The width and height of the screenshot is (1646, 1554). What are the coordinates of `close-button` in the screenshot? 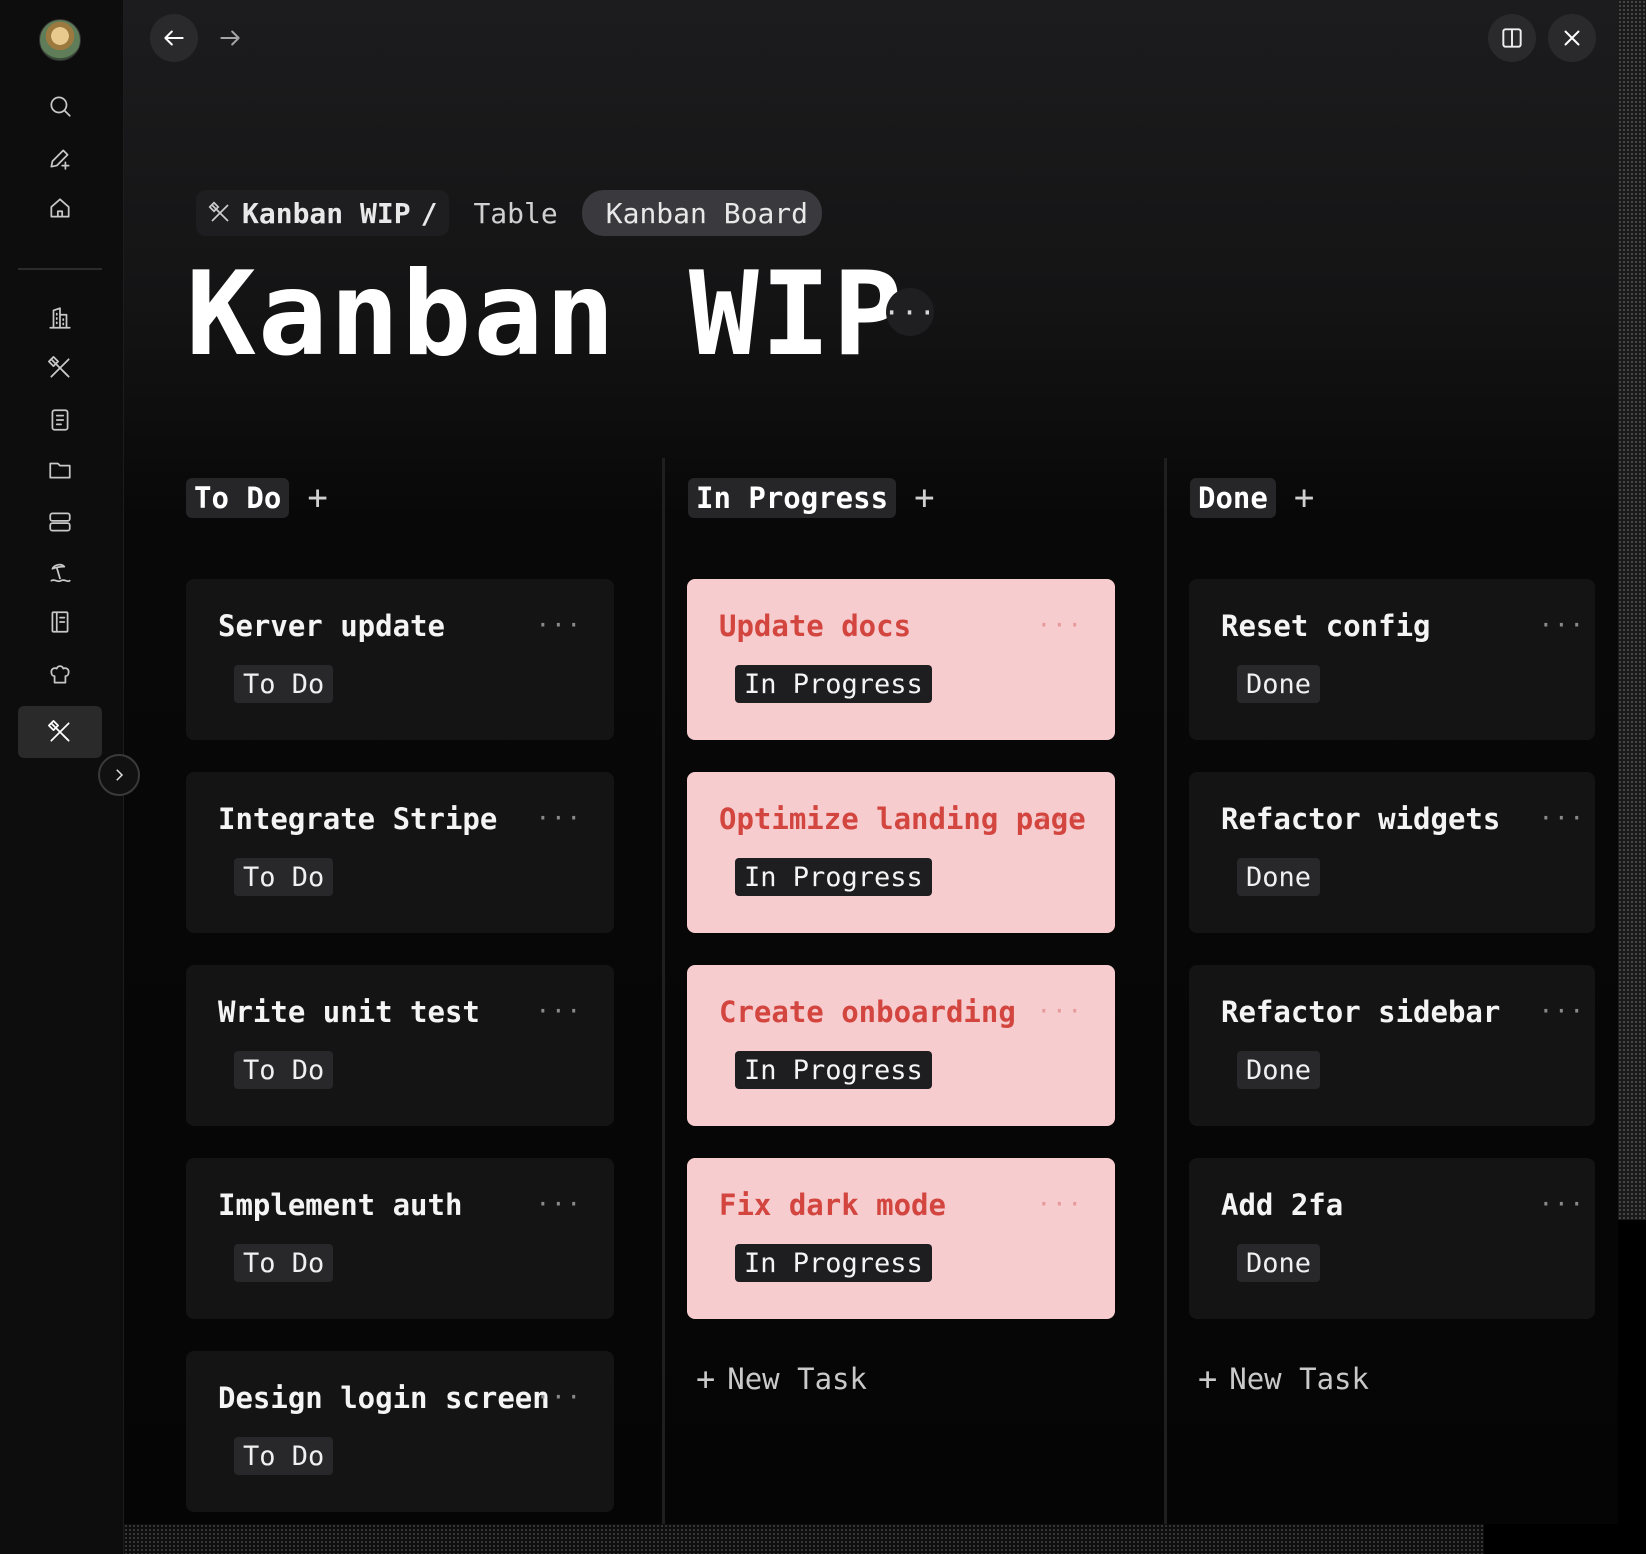 It's located at (1572, 38).